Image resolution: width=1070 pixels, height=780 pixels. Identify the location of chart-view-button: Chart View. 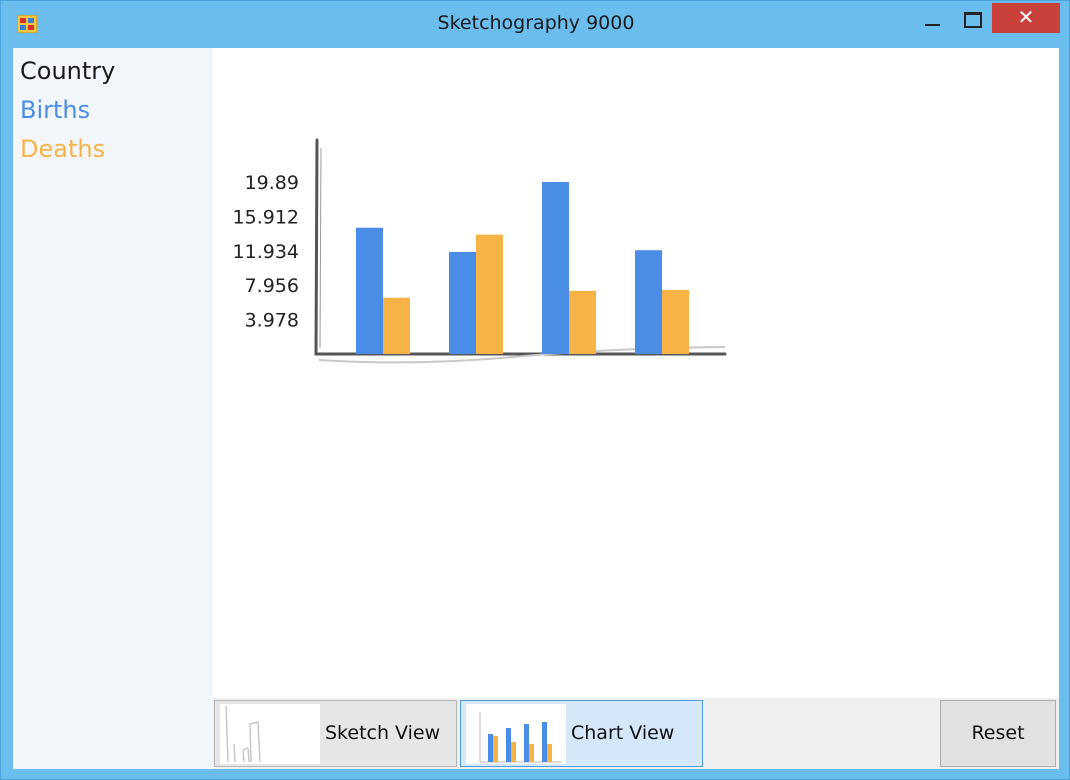
(581, 733).